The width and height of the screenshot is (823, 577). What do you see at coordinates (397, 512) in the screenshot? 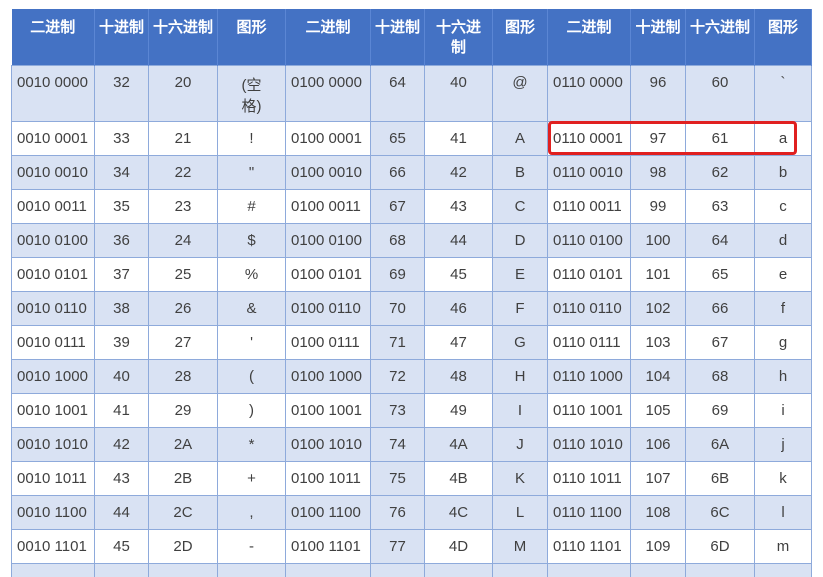
I see `decimal-cell: 76` at bounding box center [397, 512].